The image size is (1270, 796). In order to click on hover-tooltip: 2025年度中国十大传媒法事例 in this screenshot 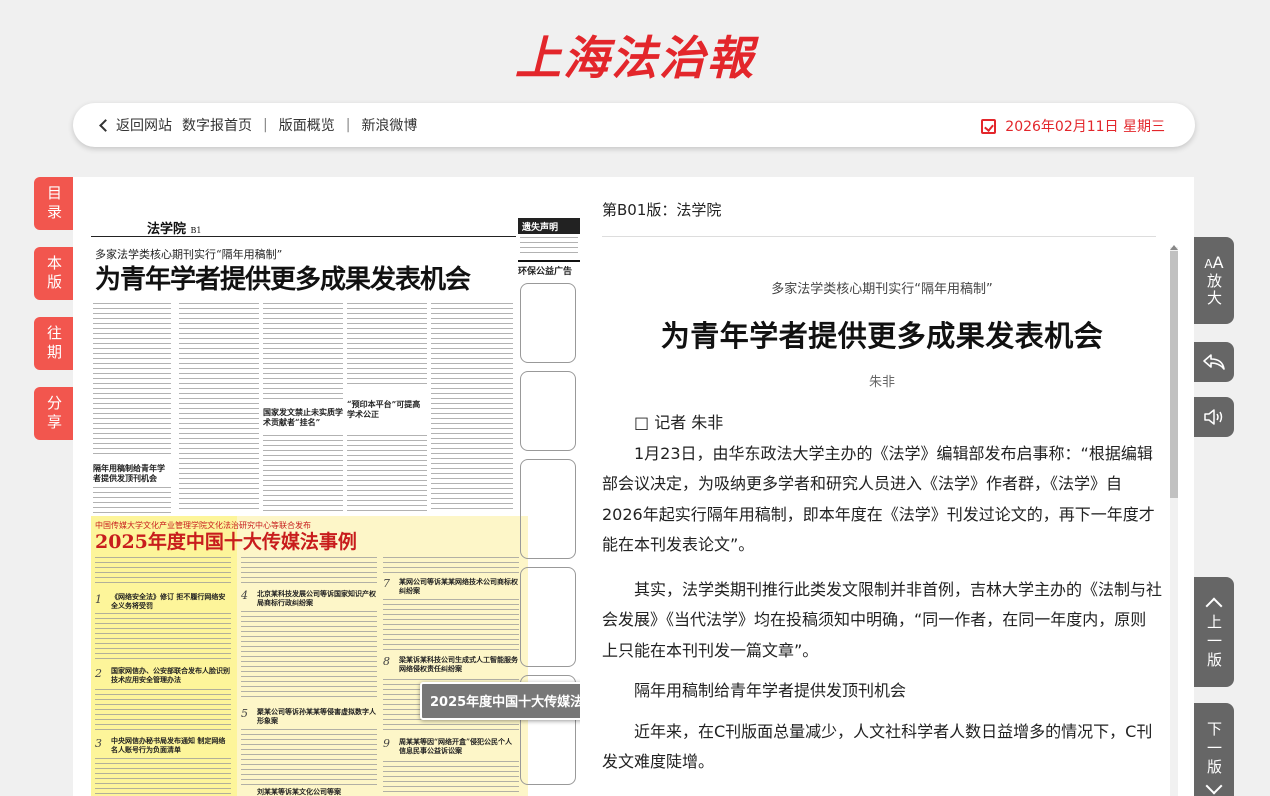, I will do `click(500, 701)`.